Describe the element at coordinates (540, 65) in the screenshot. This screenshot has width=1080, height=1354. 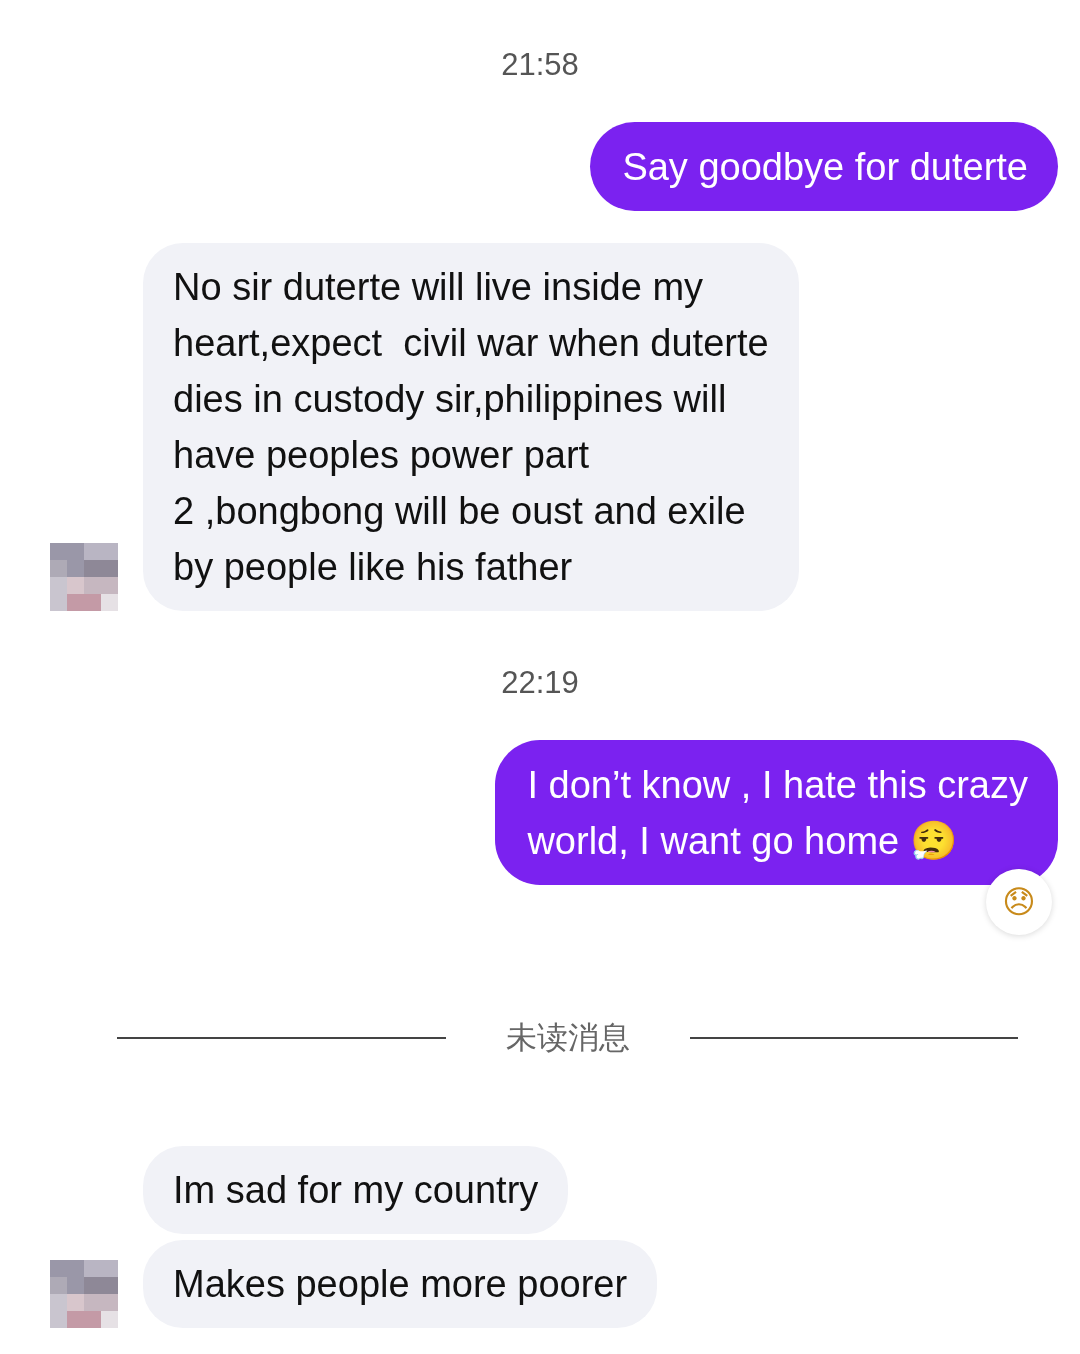
I see `timestamp: 21:58` at that location.